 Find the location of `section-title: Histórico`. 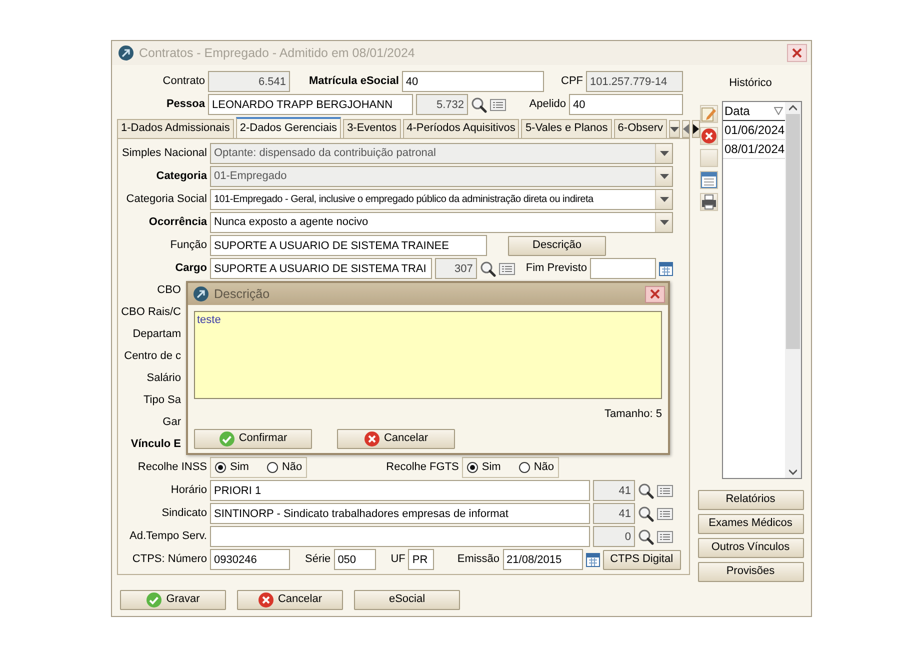

section-title: Histórico is located at coordinates (750, 84).